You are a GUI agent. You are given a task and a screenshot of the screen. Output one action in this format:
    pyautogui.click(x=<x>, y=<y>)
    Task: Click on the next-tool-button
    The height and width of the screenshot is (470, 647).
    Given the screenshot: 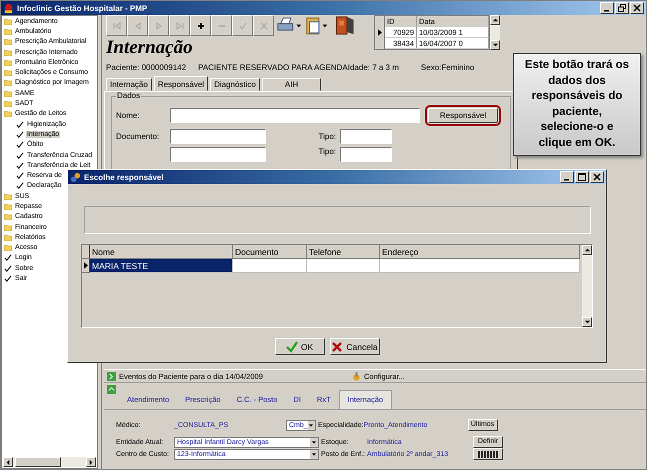 What is the action you would take?
    pyautogui.click(x=158, y=25)
    